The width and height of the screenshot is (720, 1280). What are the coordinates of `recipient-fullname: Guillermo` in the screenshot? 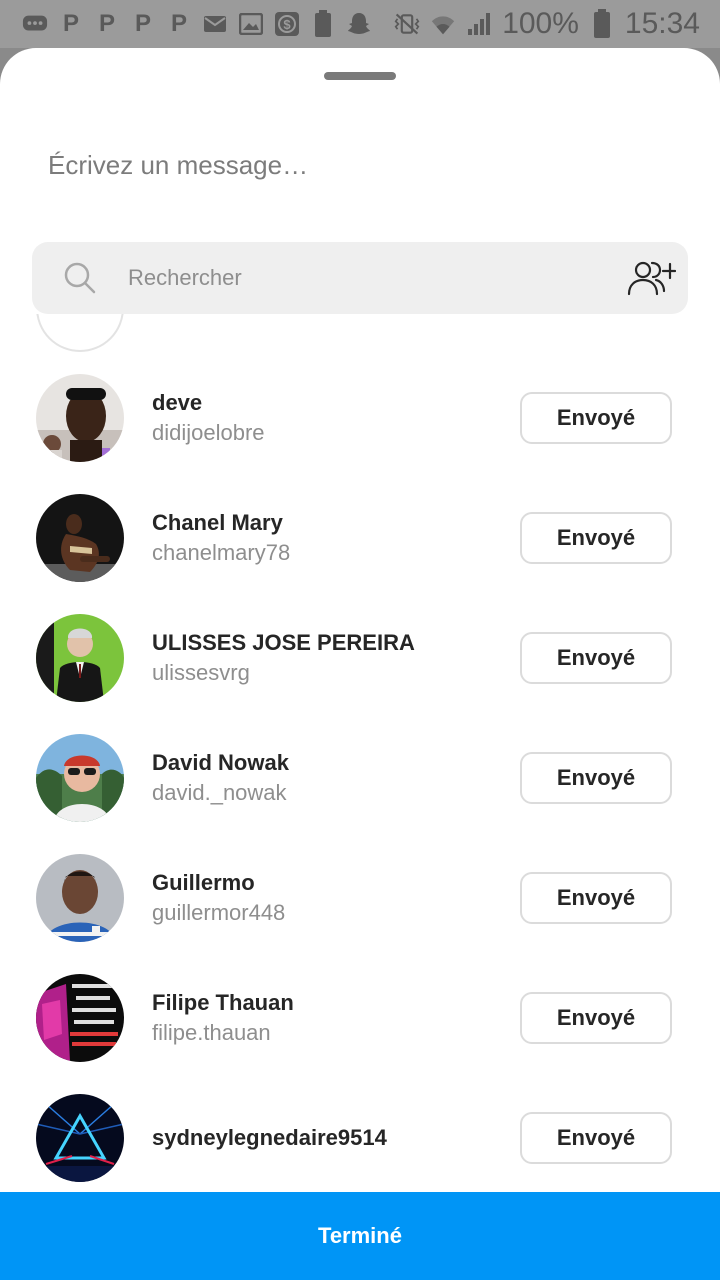 It's located at (203, 882).